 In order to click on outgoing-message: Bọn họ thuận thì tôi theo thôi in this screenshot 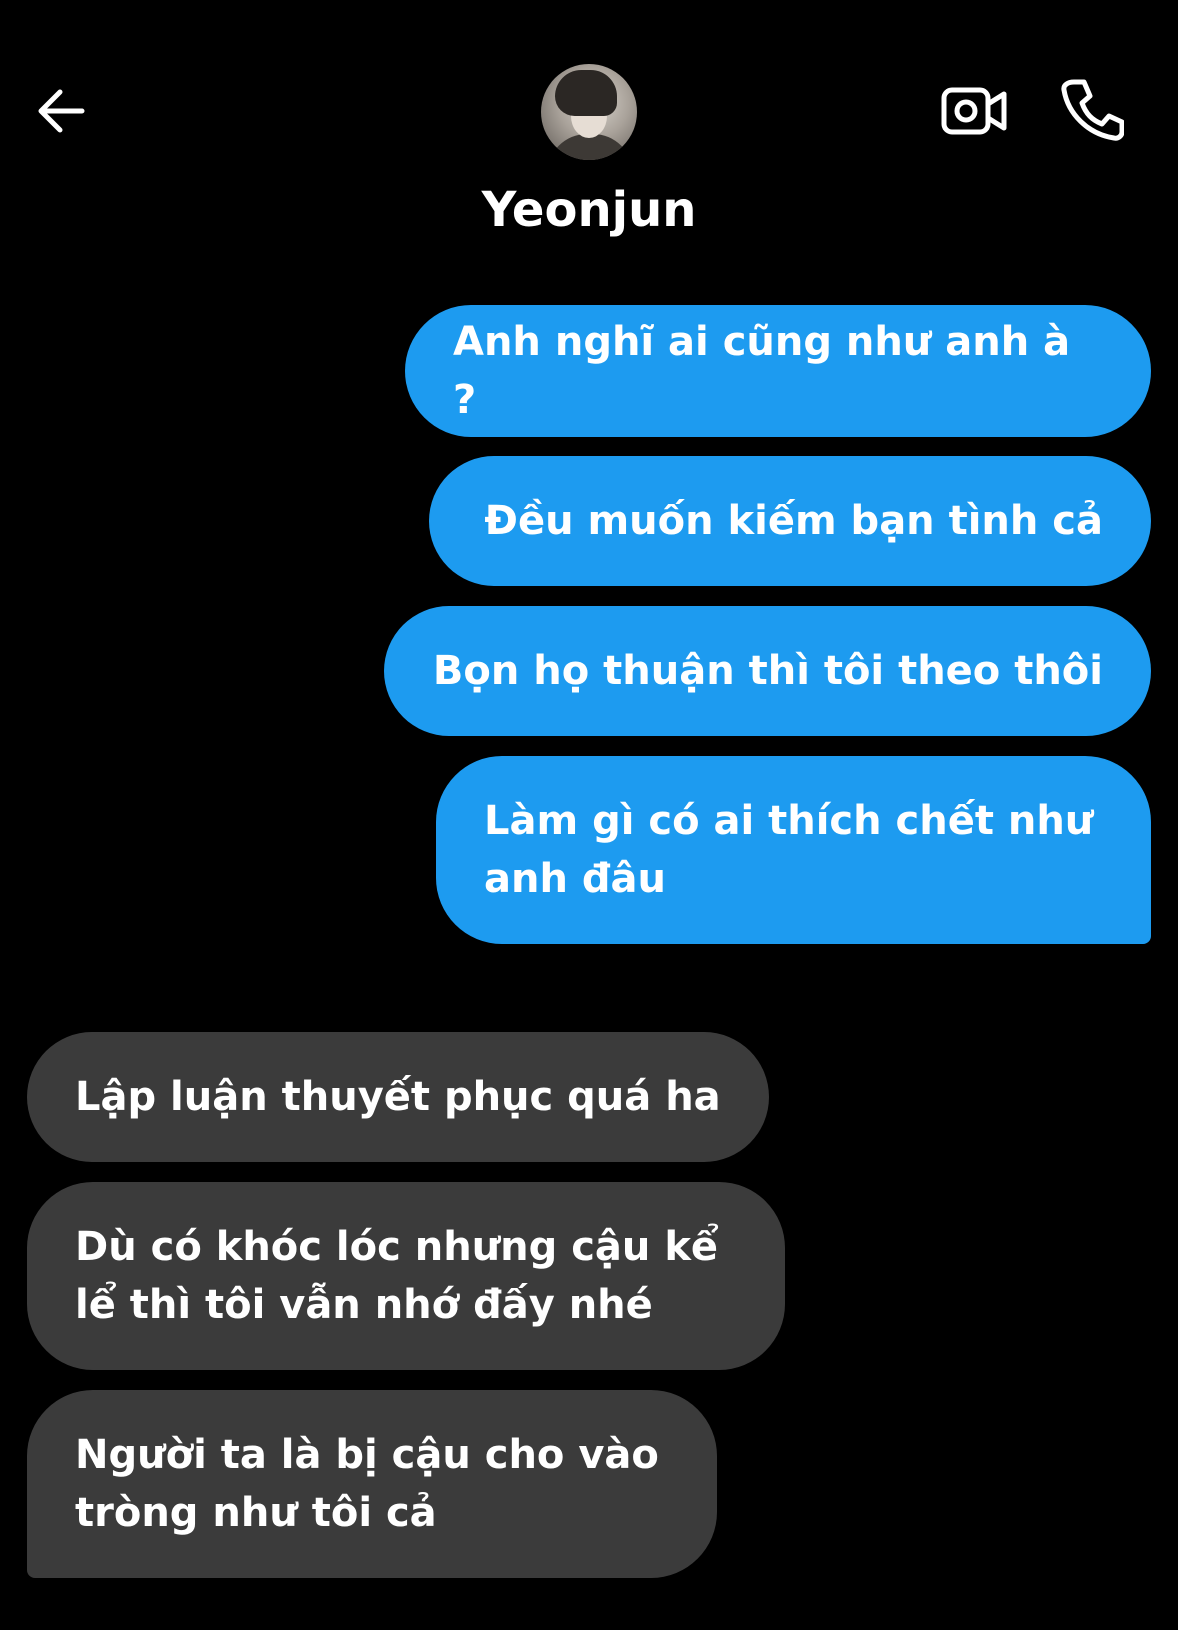, I will do `click(767, 671)`.